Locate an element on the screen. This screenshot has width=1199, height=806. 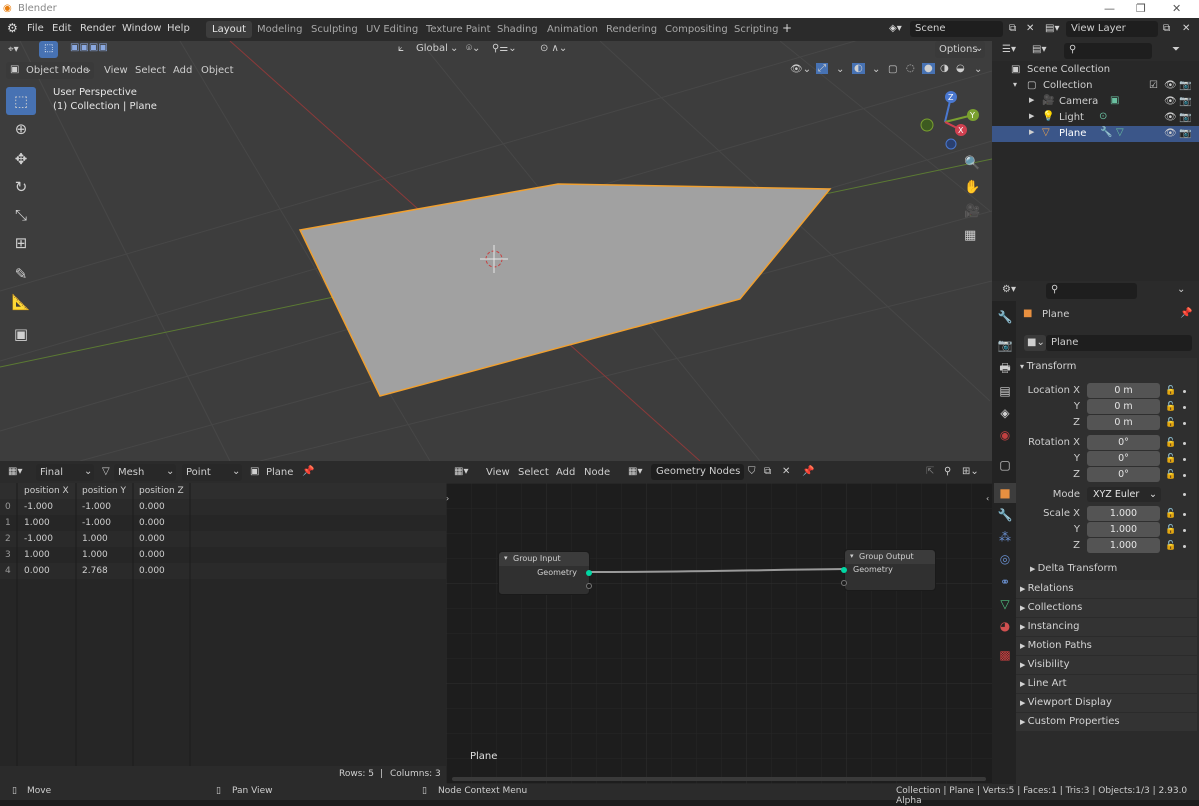
location-x-field: 0 m is located at coordinates (1123, 390).